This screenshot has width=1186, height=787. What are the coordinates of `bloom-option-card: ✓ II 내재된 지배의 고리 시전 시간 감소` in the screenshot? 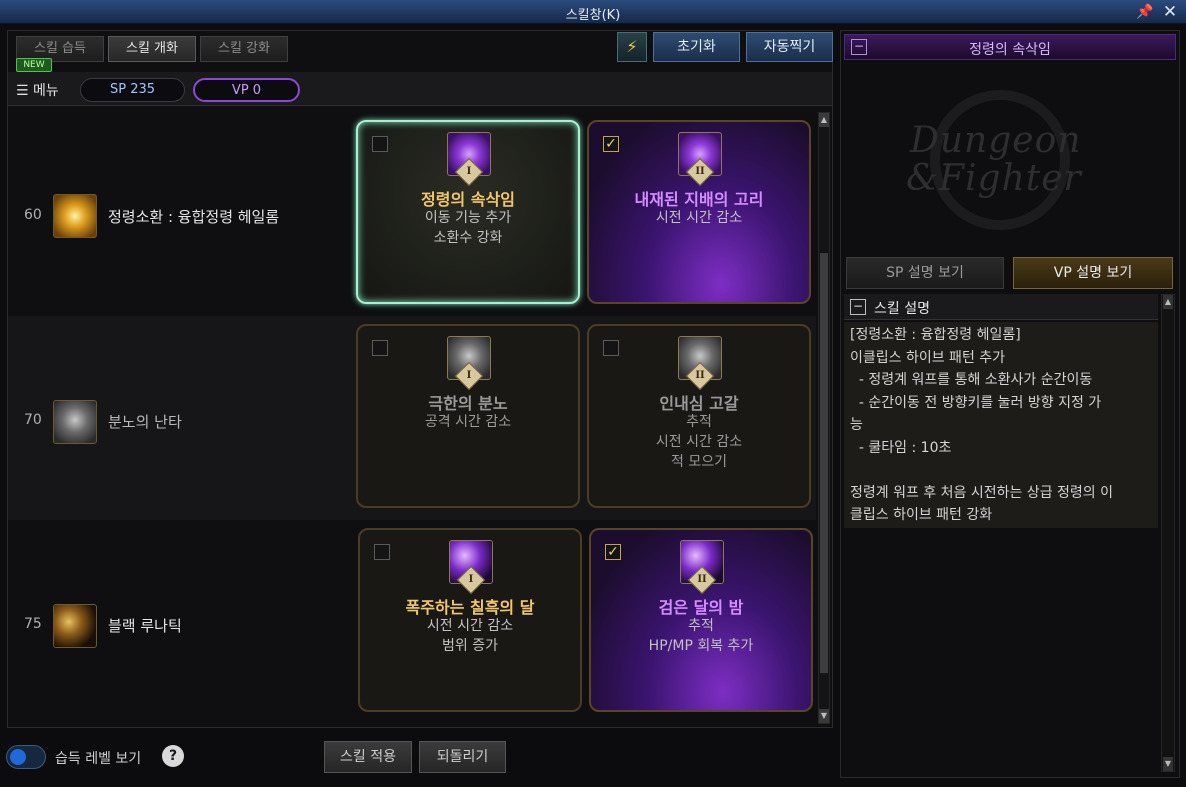 It's located at (699, 212).